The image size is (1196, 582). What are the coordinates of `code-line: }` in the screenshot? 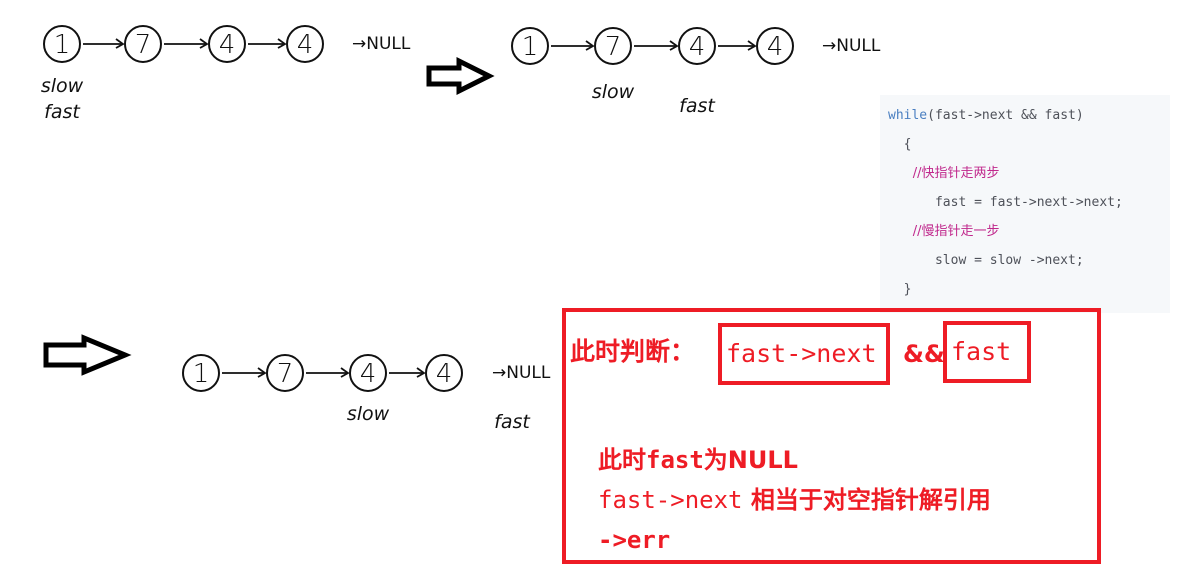 It's located at (900, 289).